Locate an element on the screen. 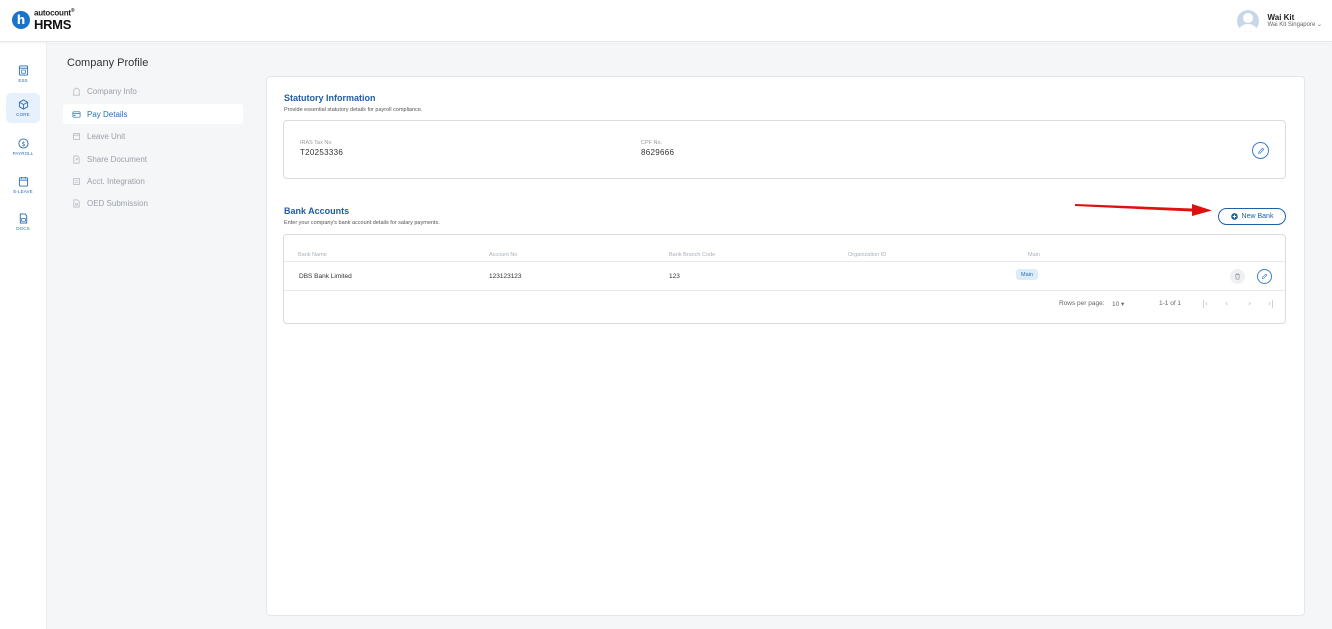  new-bank-button: New Bank is located at coordinates (1252, 216).